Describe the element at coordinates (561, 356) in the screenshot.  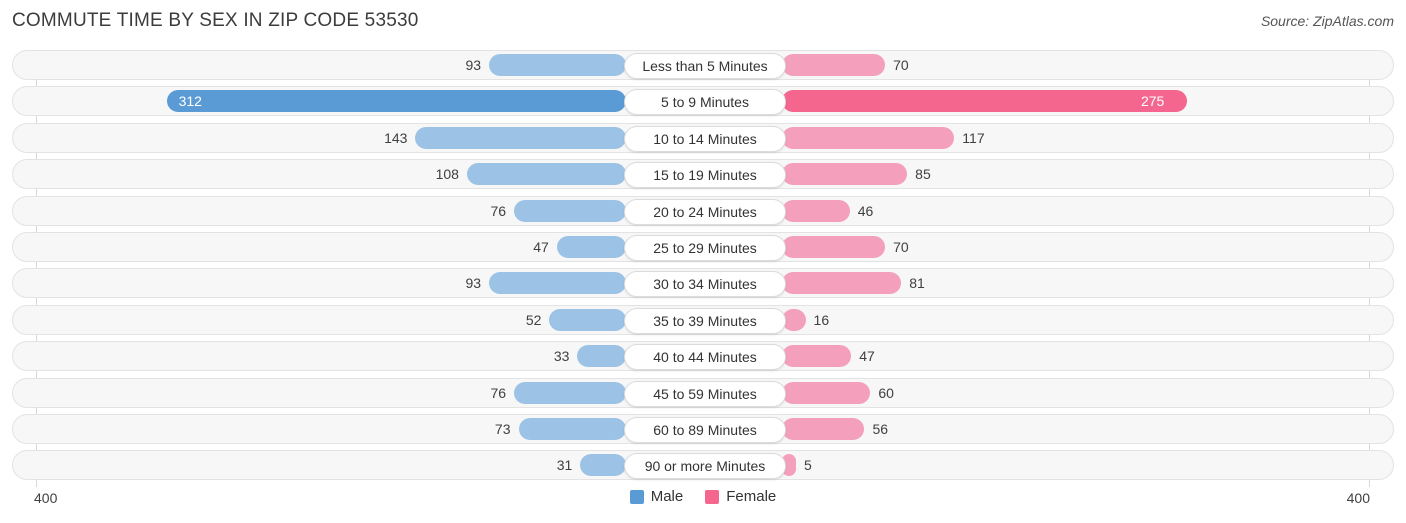
I see `value-label-male: 33` at that location.